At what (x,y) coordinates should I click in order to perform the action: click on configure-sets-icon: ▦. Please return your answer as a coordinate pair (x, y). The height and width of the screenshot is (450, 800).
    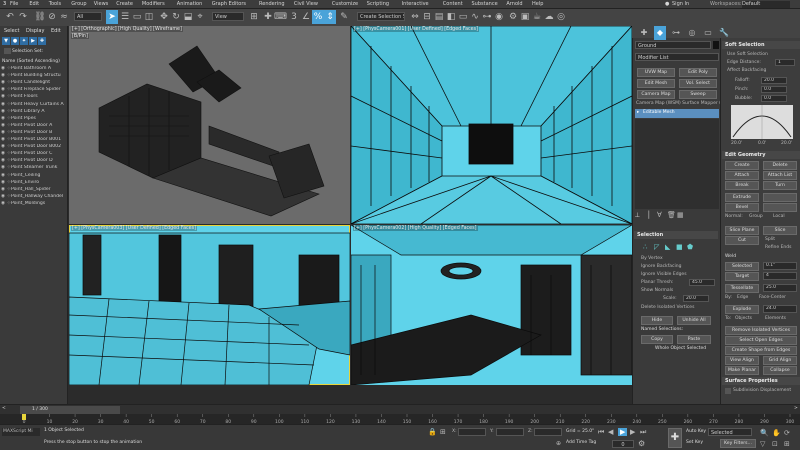
    Looking at the image, I should click on (680, 215).